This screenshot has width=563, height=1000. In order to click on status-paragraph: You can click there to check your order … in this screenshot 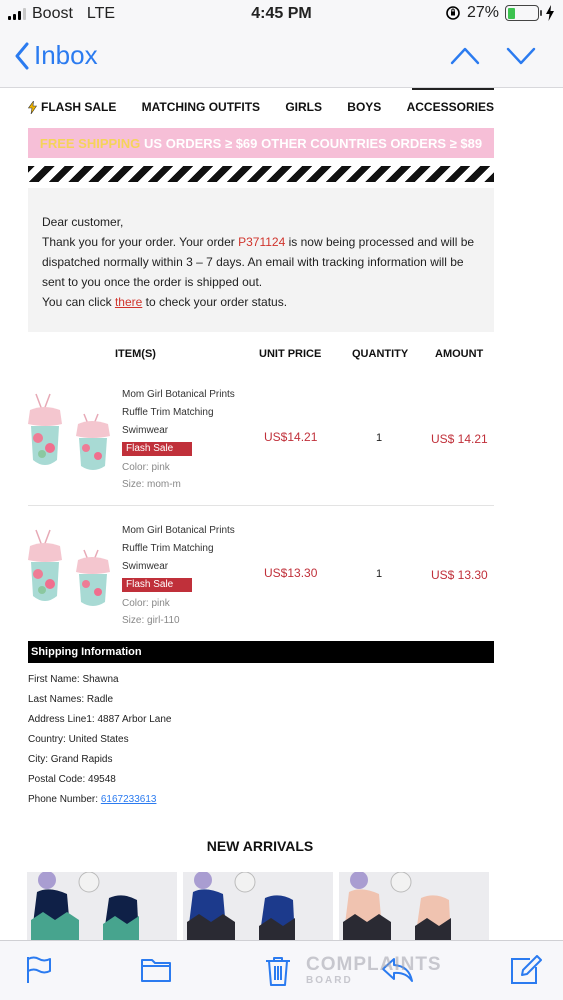, I will do `click(165, 302)`.